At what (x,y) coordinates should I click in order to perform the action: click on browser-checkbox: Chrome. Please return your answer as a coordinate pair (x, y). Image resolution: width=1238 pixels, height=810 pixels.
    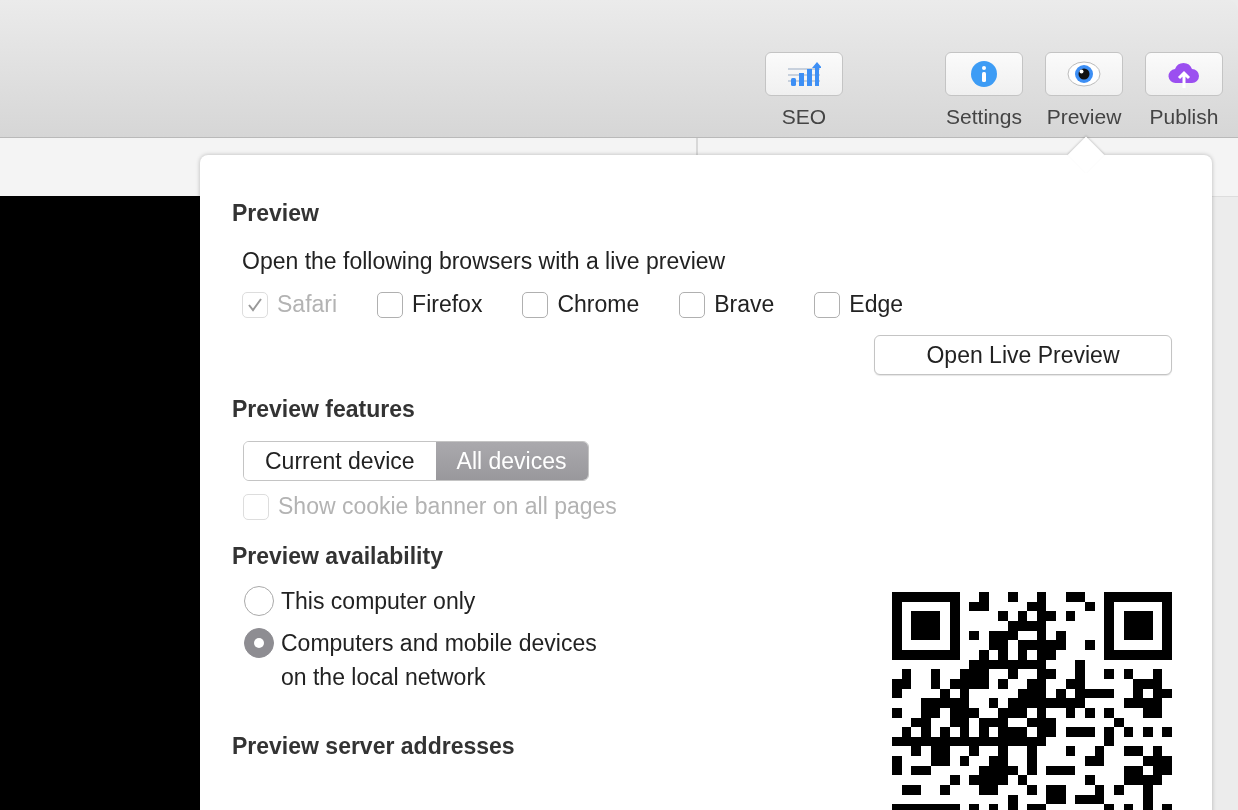
    Looking at the image, I should click on (581, 304).